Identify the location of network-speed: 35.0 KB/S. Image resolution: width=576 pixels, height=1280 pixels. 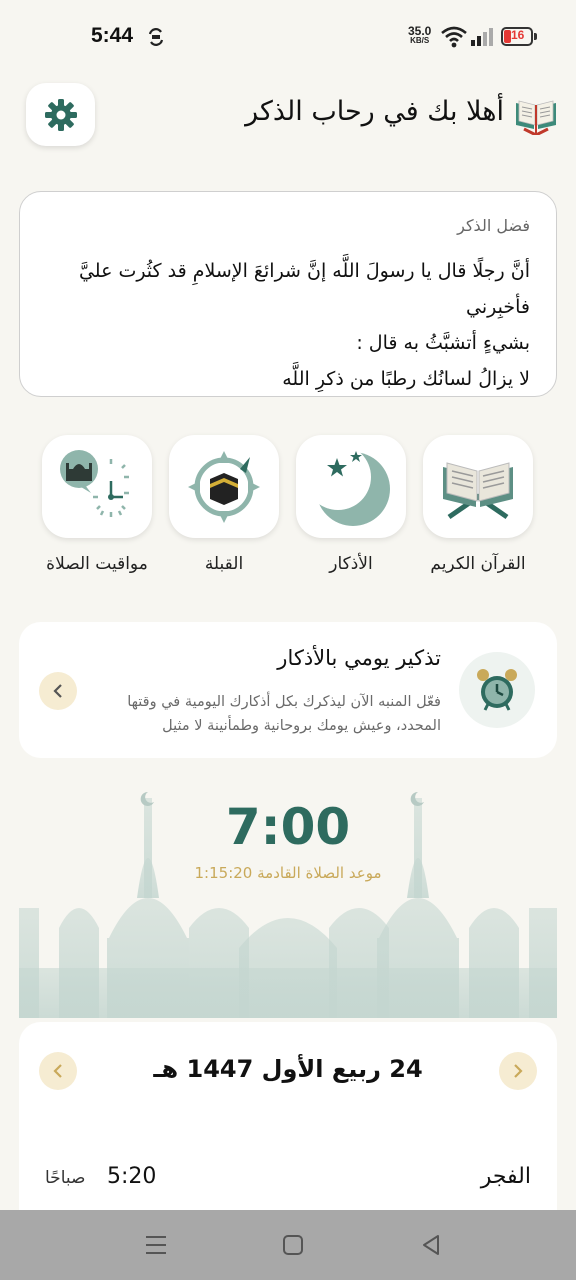
(419, 35).